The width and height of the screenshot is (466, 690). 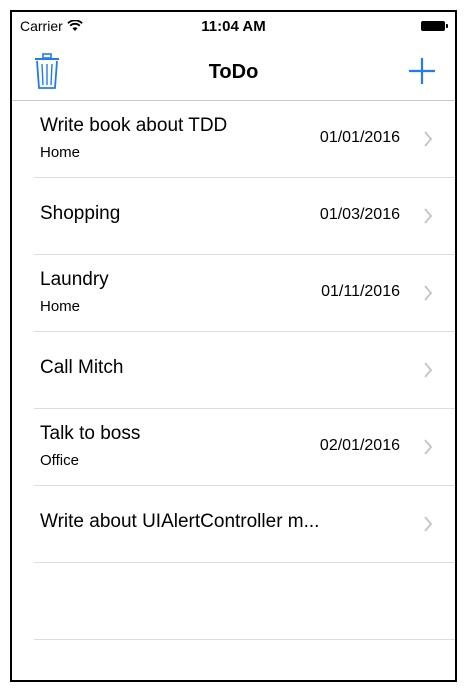 I want to click on row-date: 01/01/2016, so click(x=359, y=137).